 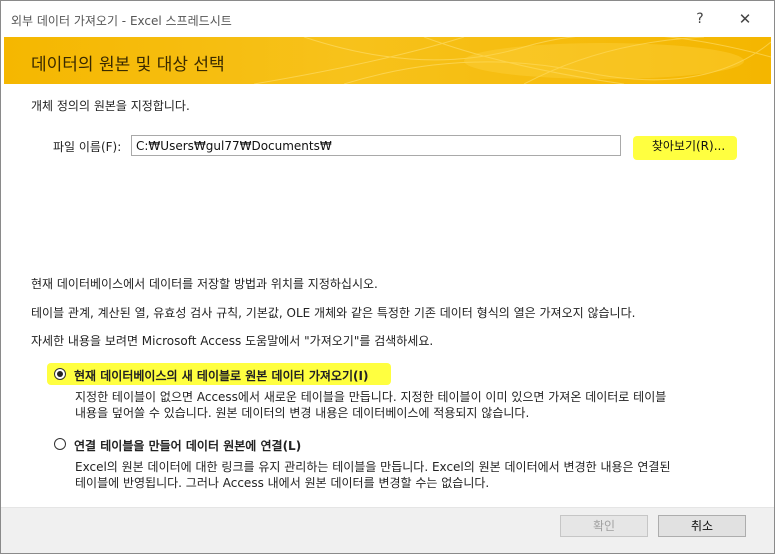 I want to click on file-name-input, so click(x=376, y=145).